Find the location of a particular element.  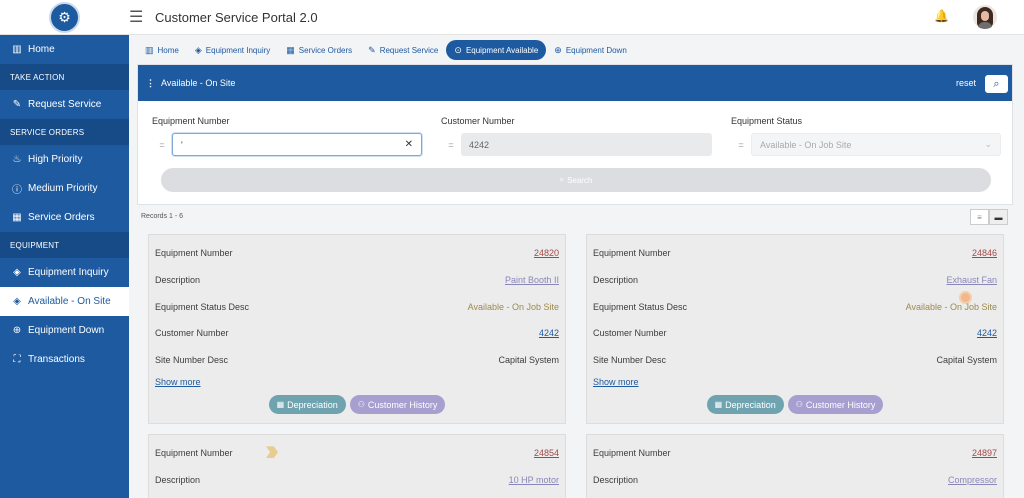

cursor-indicator is located at coordinates (965, 297).